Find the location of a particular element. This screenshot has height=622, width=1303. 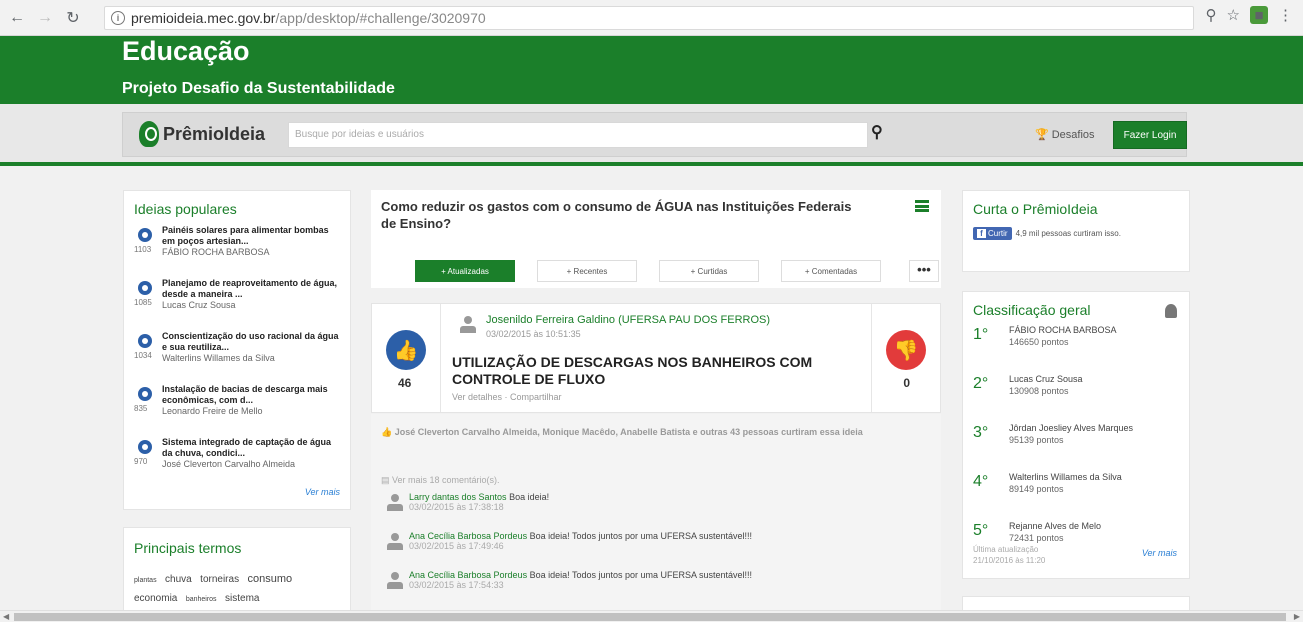

terms-title: Principais termos is located at coordinates (188, 548).